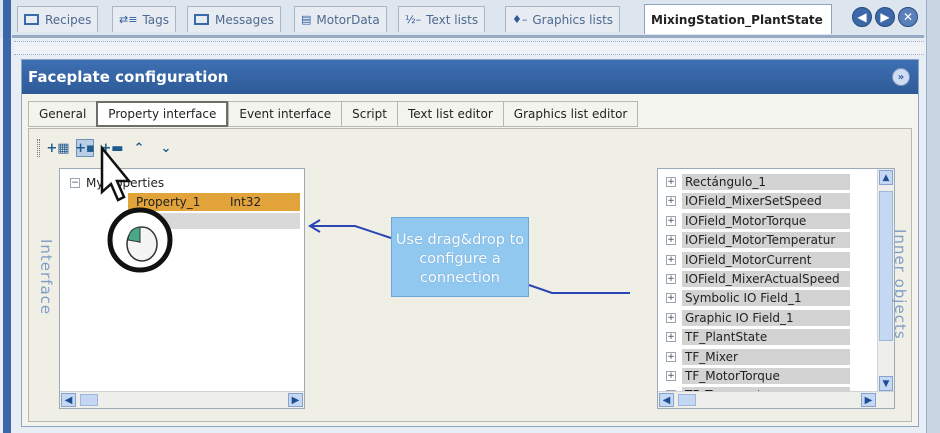 This screenshot has width=940, height=433. What do you see at coordinates (246, 202) in the screenshot?
I see `property-type: Int32` at bounding box center [246, 202].